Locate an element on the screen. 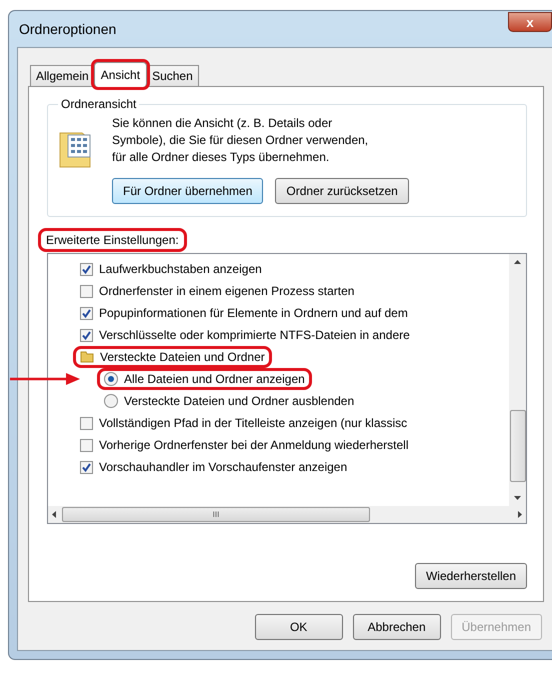 This screenshot has height=674, width=552. vertical-scrollbar is located at coordinates (517, 380).